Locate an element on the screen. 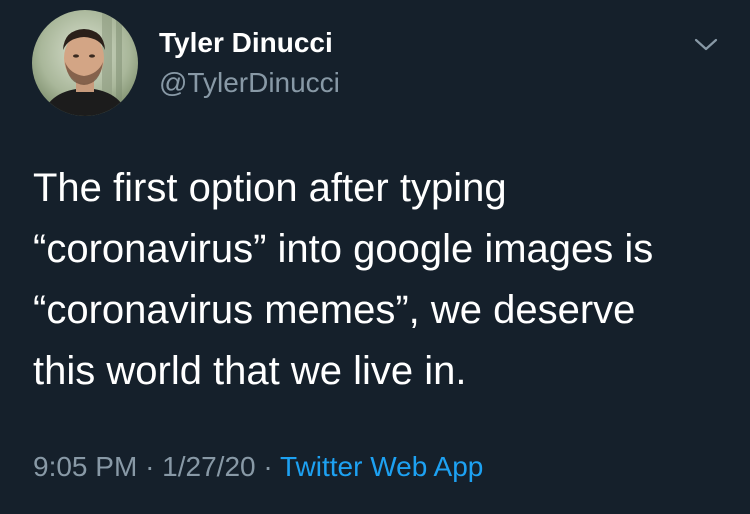 The image size is (750, 514). display-name: Tyler Dinucci is located at coordinates (246, 43).